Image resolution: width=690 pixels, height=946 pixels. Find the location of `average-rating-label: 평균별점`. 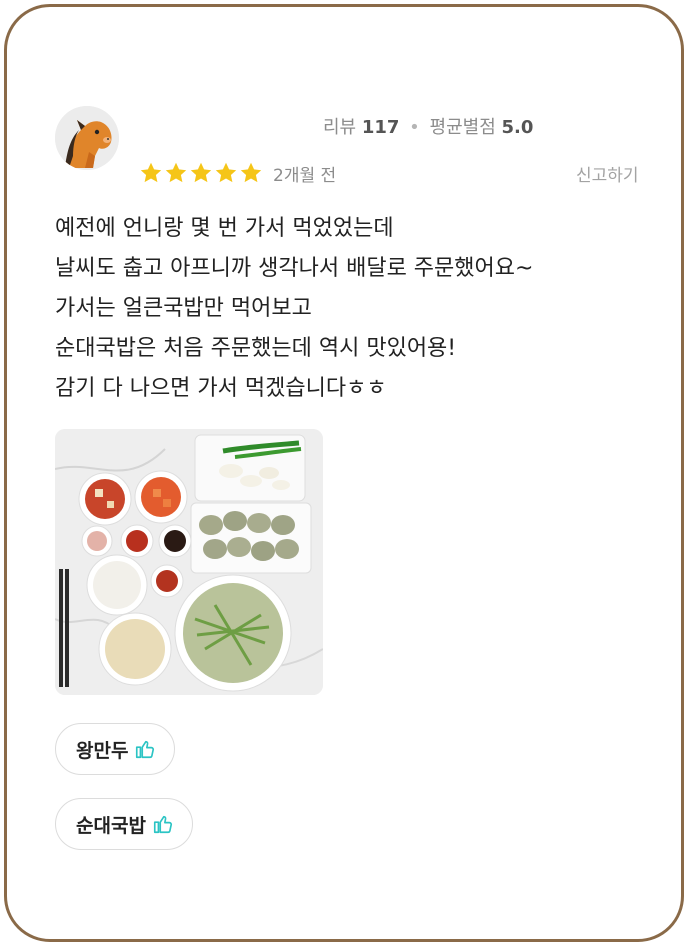

average-rating-label: 평균별점 is located at coordinates (462, 127).